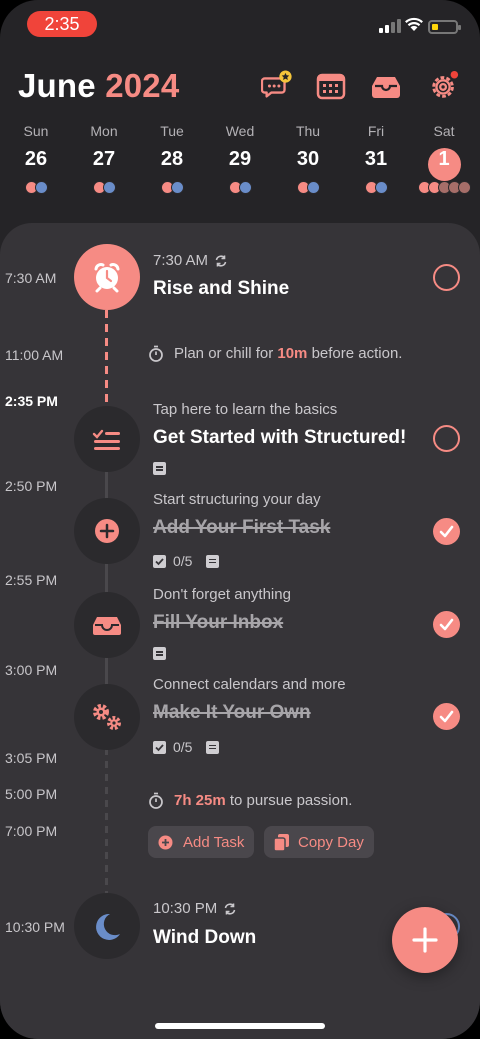 The image size is (480, 1039). What do you see at coordinates (386, 86) in the screenshot?
I see `inbox-icon` at bounding box center [386, 86].